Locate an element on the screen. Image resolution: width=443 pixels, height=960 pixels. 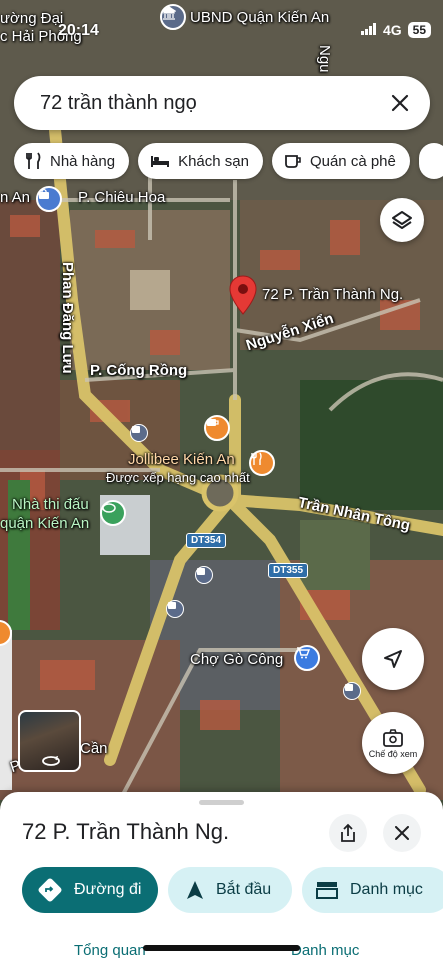
navigation-arrow-icon is located at coordinates (393, 659).